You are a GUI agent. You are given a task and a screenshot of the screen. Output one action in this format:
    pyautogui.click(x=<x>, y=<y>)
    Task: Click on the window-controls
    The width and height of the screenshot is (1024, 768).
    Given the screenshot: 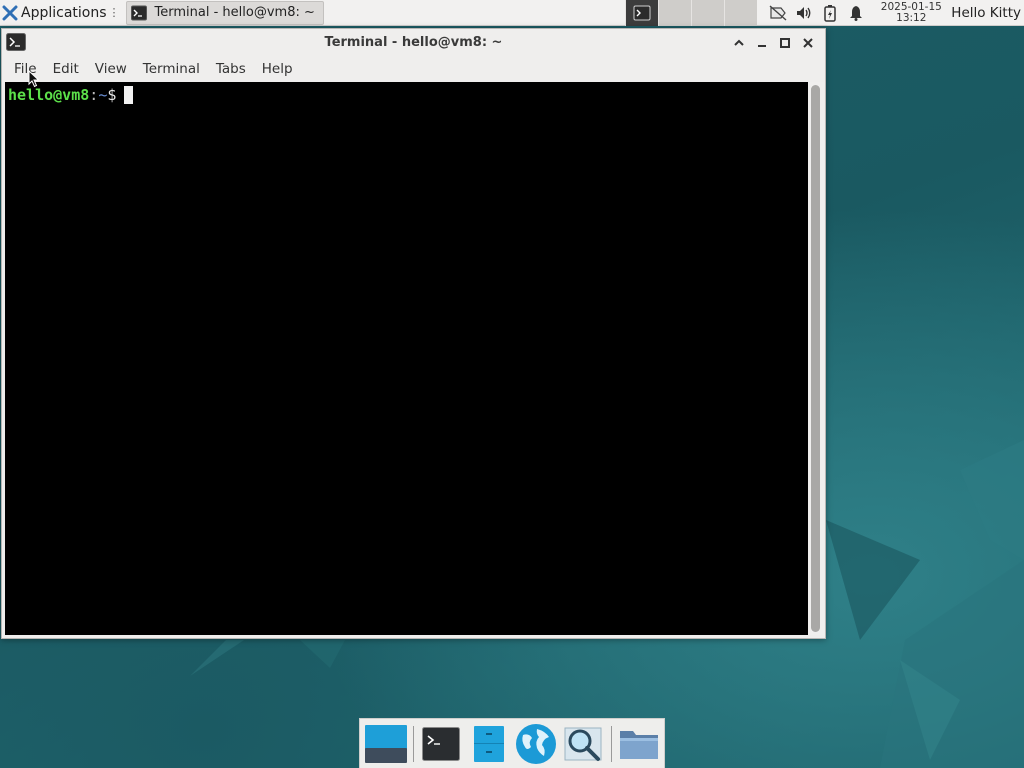 What is the action you would take?
    pyautogui.click(x=773, y=43)
    